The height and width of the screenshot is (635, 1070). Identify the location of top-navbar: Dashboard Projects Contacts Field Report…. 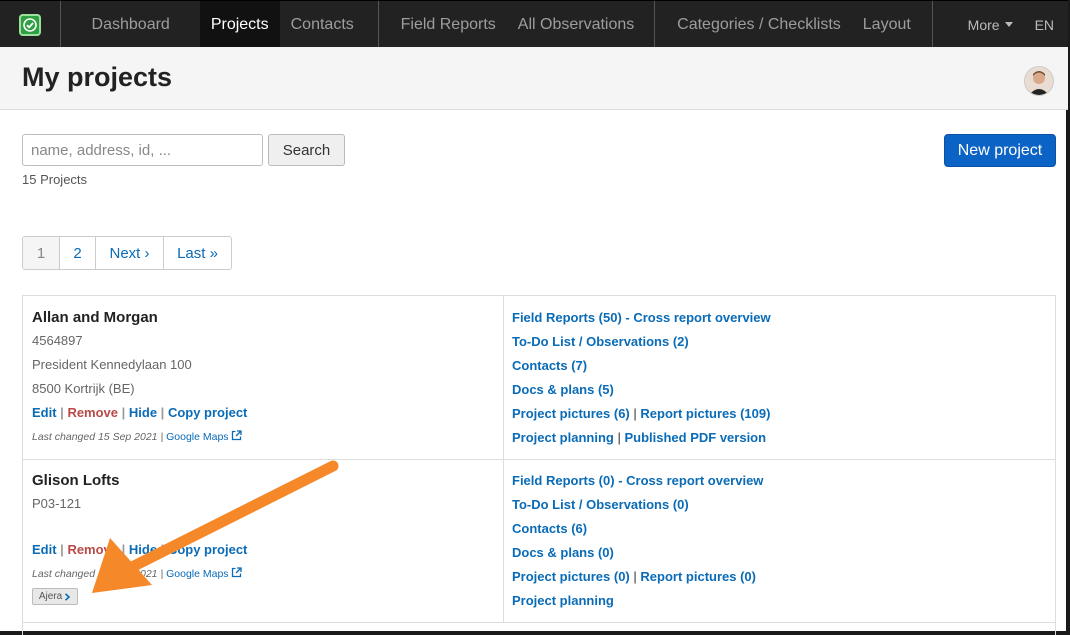
(534, 24).